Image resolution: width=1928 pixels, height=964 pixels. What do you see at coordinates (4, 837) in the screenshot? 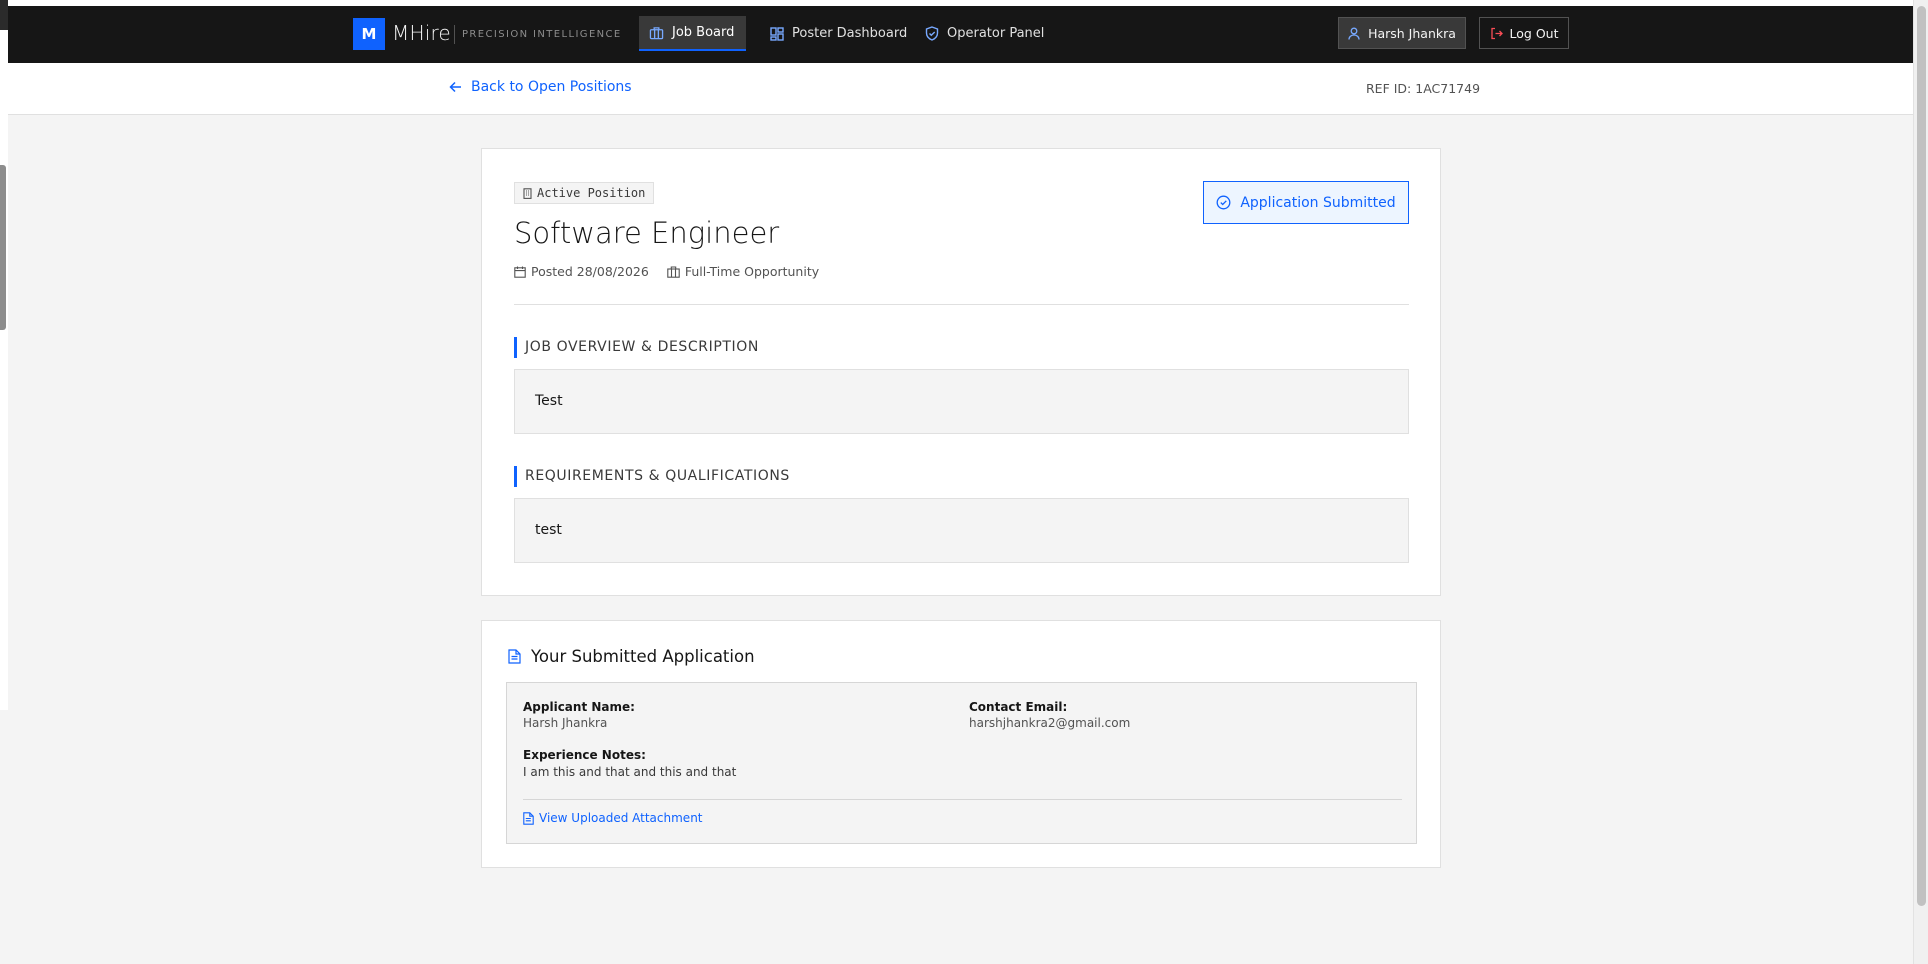
I see `left-gutter-lower` at bounding box center [4, 837].